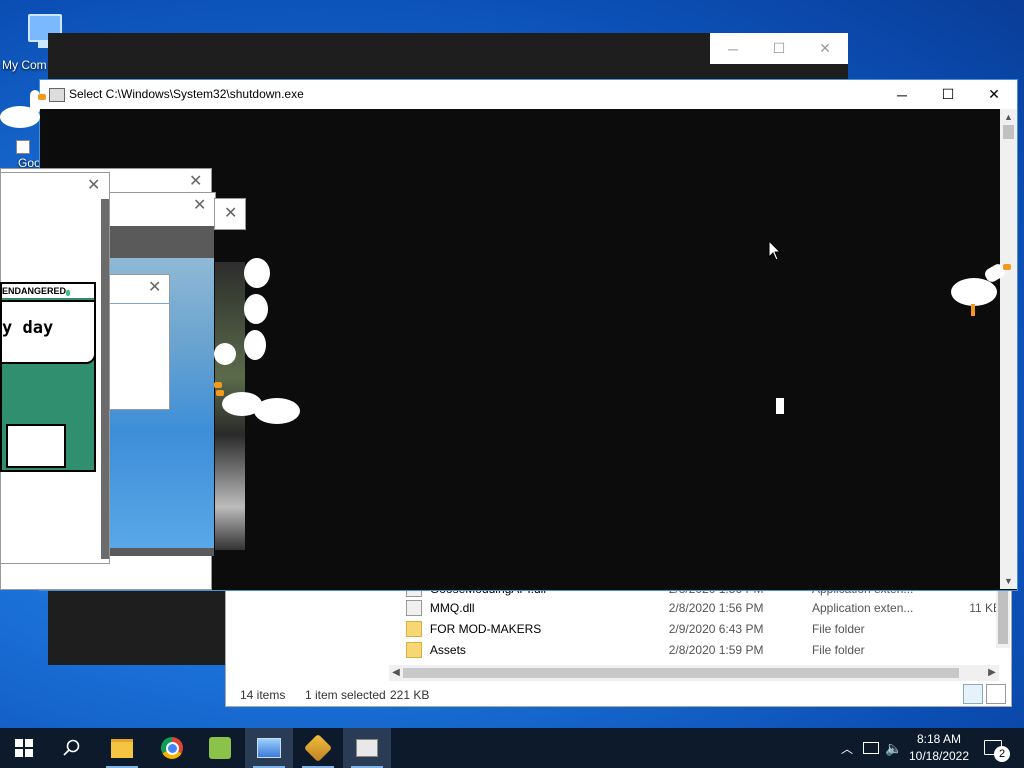 This screenshot has height=768, width=1024. Describe the element at coordinates (973, 310) in the screenshot. I see `goose-leg` at that location.